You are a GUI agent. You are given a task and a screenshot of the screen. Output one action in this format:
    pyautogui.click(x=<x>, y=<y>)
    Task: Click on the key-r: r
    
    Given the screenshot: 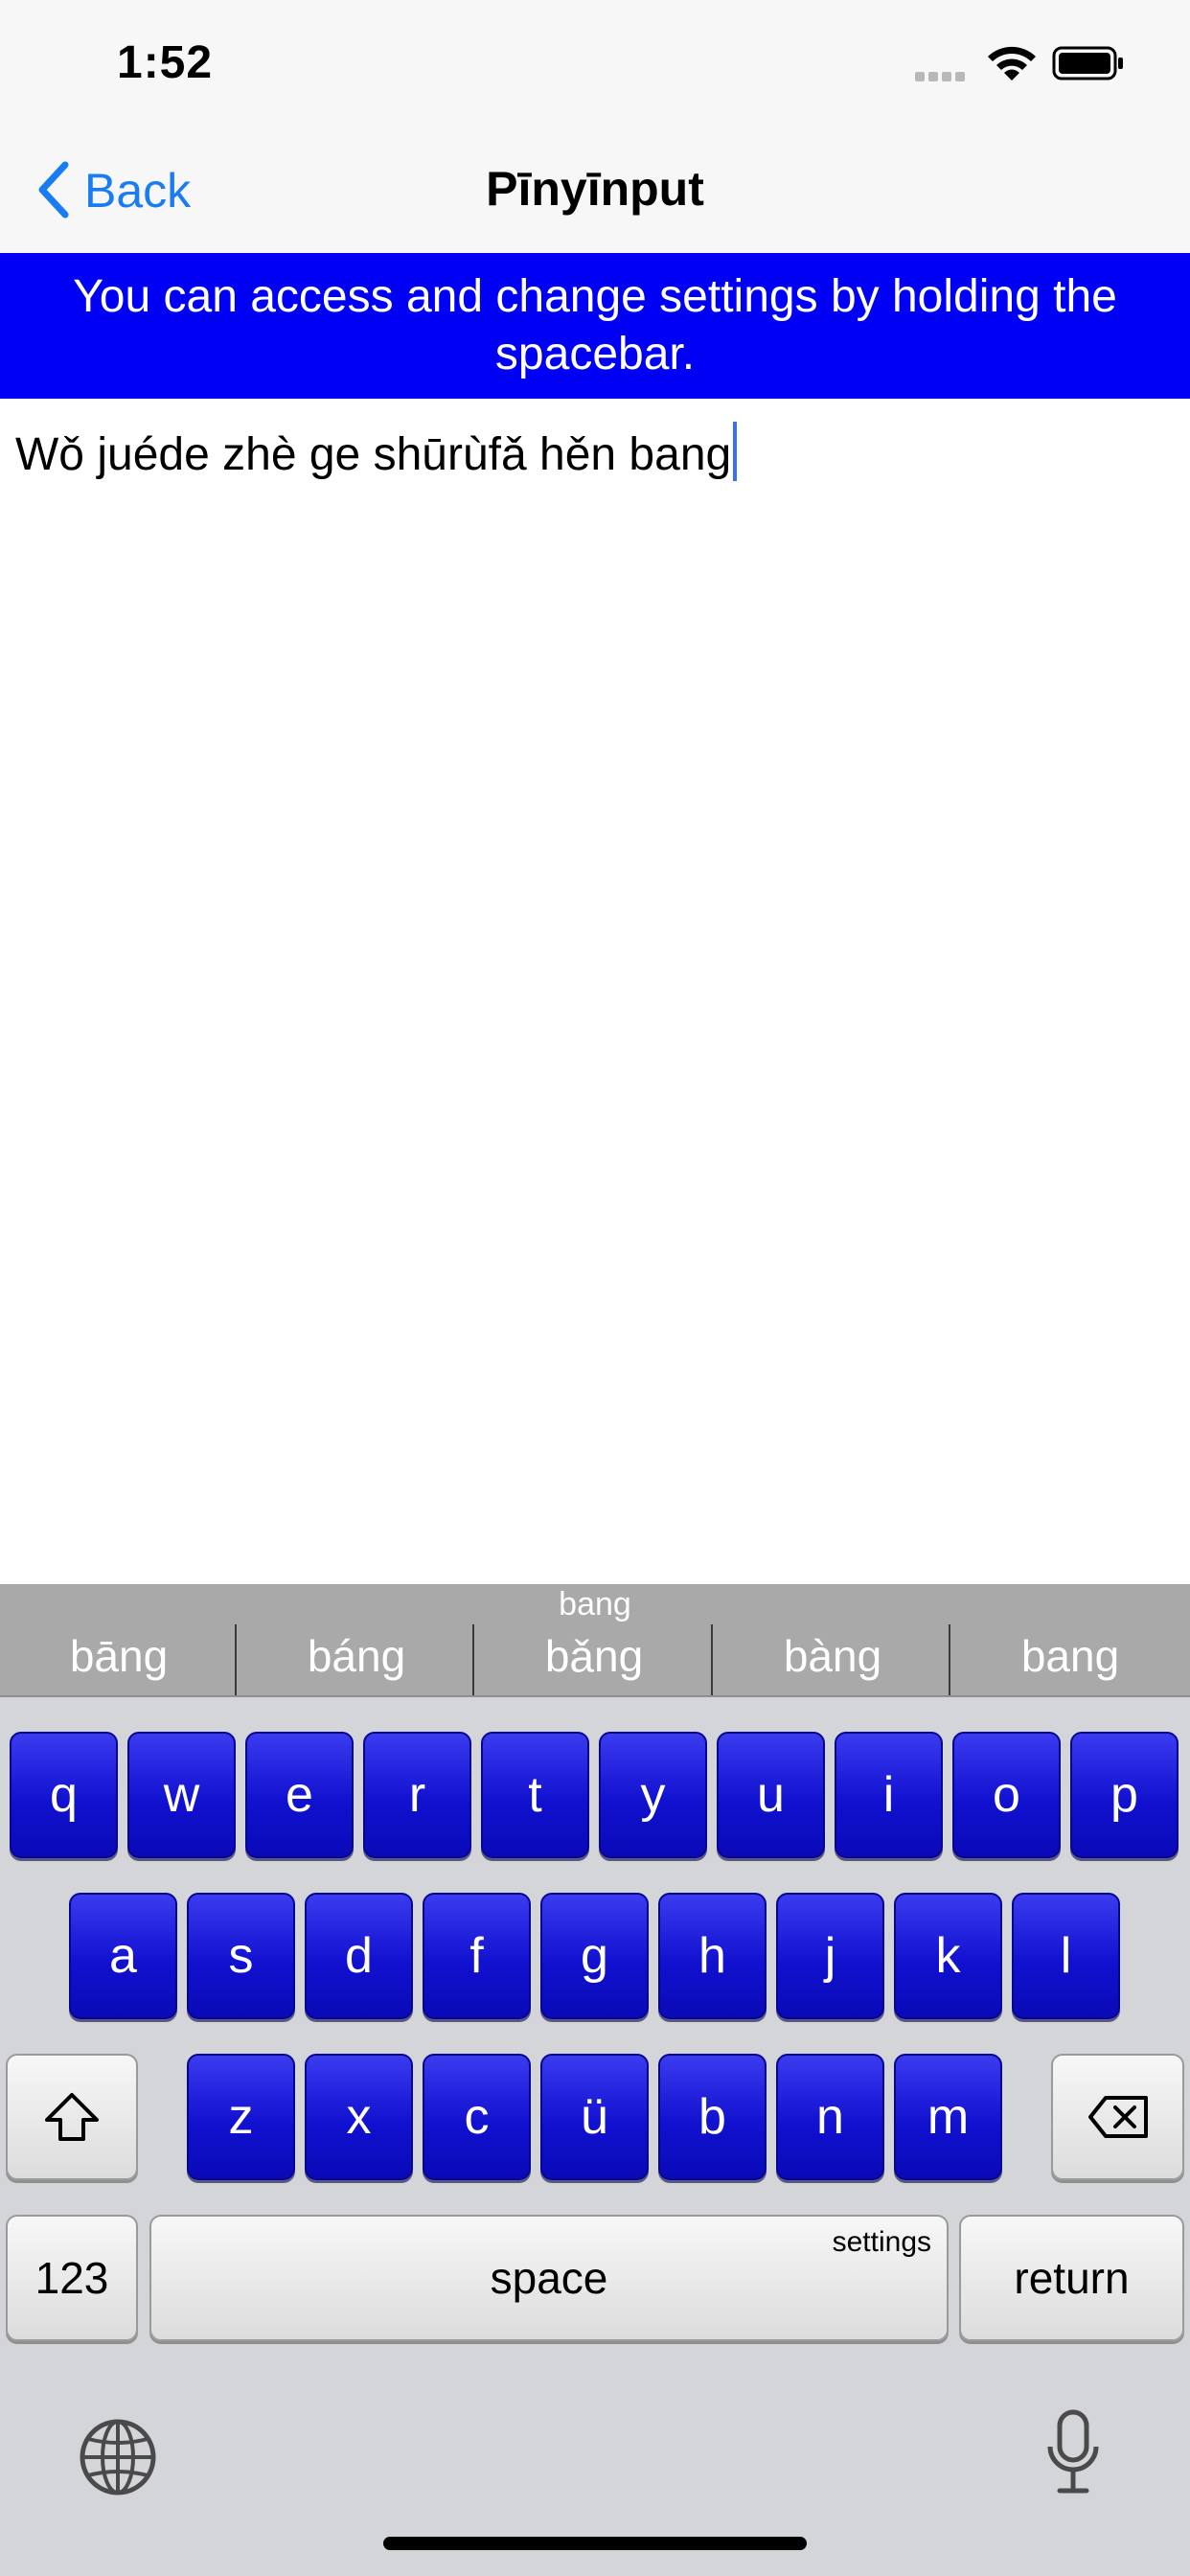 What is the action you would take?
    pyautogui.click(x=417, y=1795)
    